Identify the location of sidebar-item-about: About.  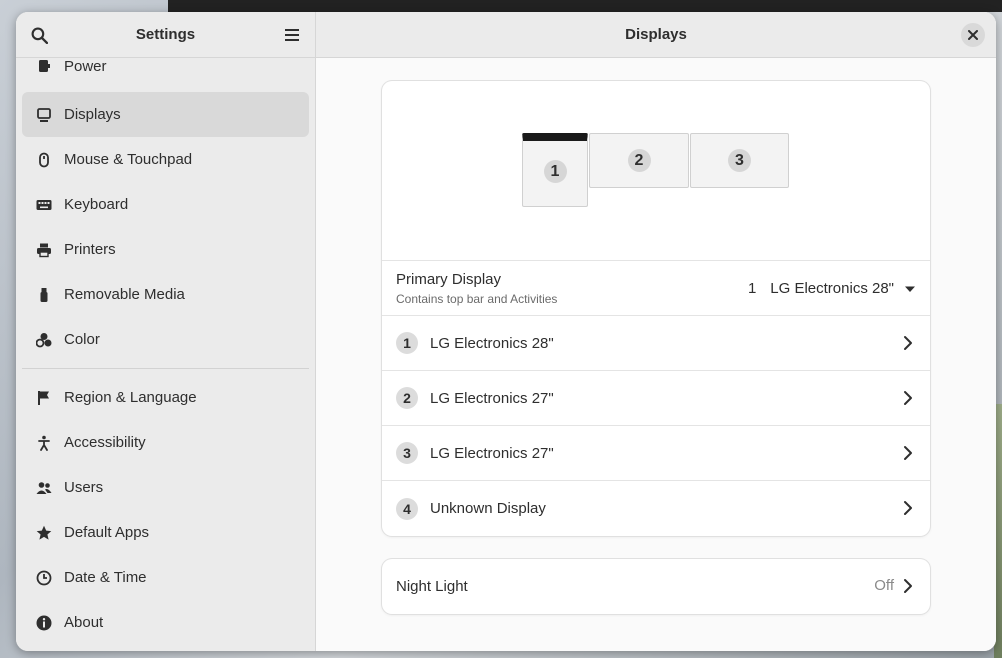
(165, 622).